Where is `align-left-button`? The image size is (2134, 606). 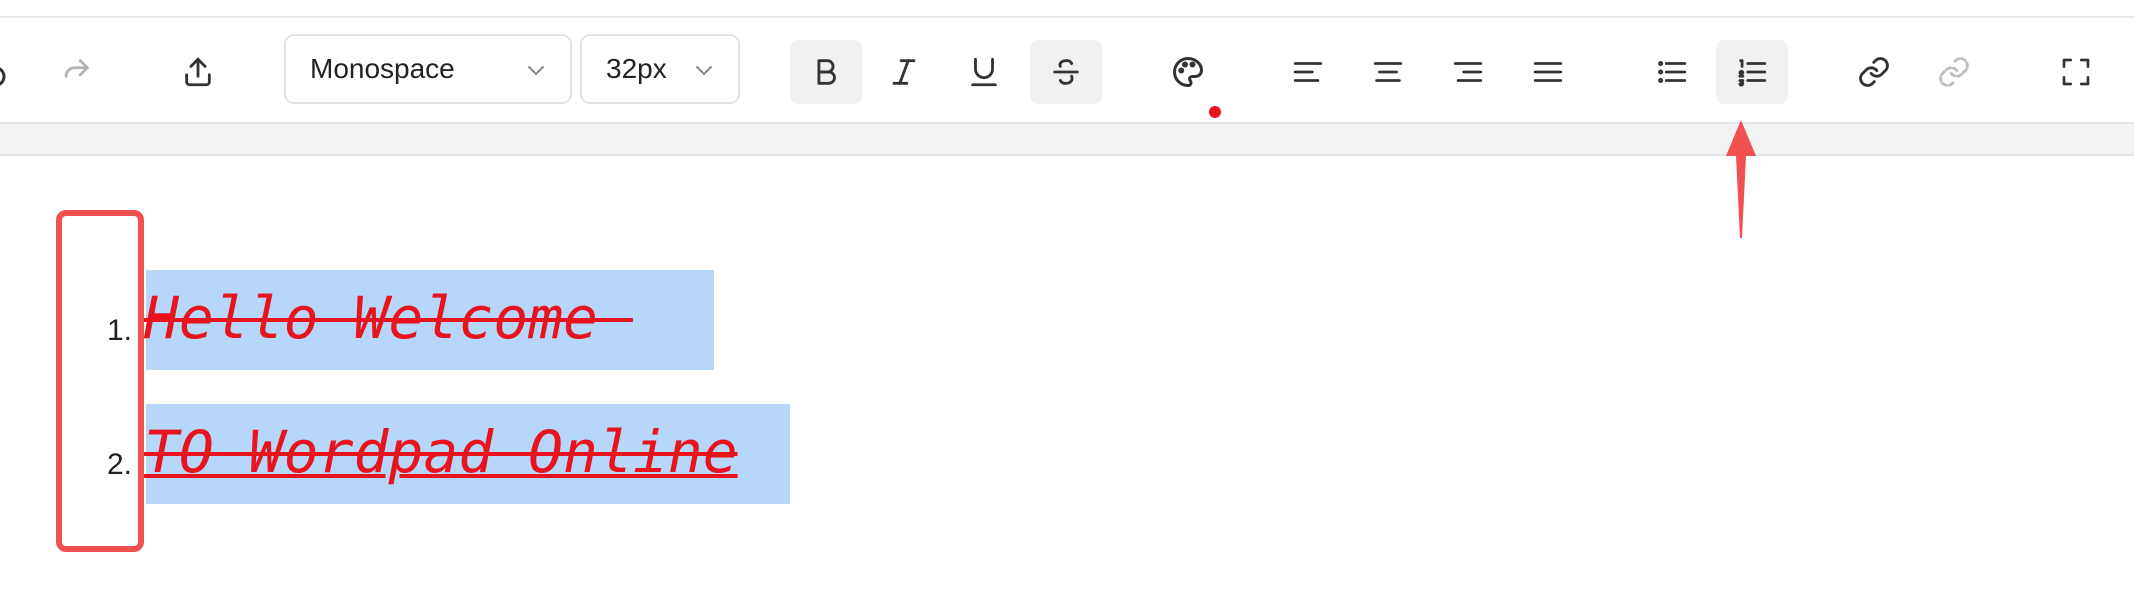 align-left-button is located at coordinates (1308, 72).